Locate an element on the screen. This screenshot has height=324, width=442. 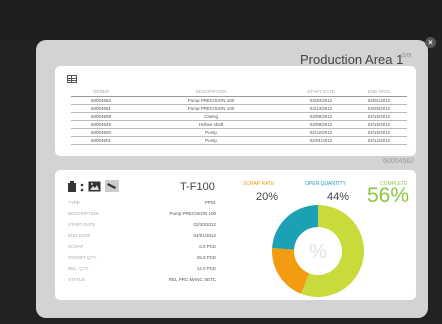
property-value: PP01 is located at coordinates (210, 202).